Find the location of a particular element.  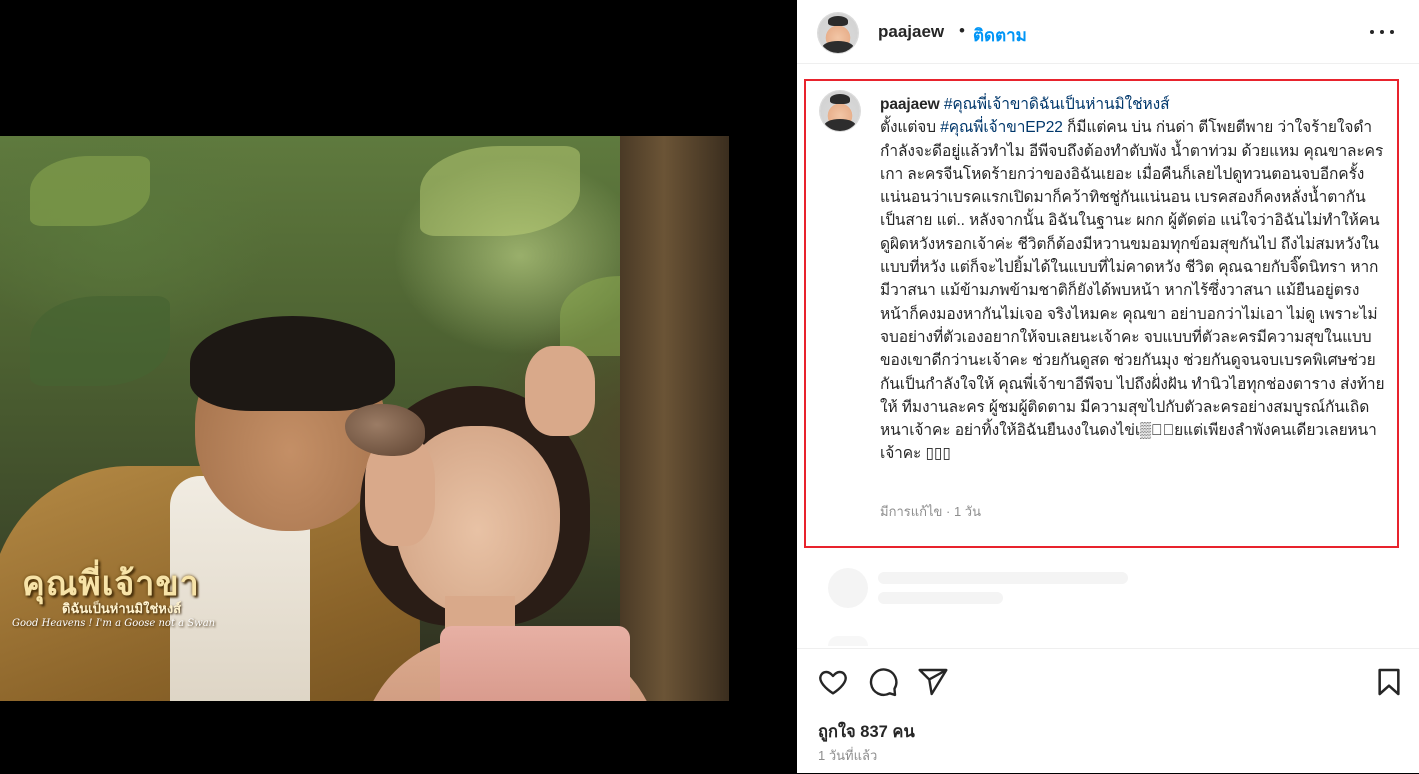

likes-count: ถูกใจ 837 คน is located at coordinates (866, 732).